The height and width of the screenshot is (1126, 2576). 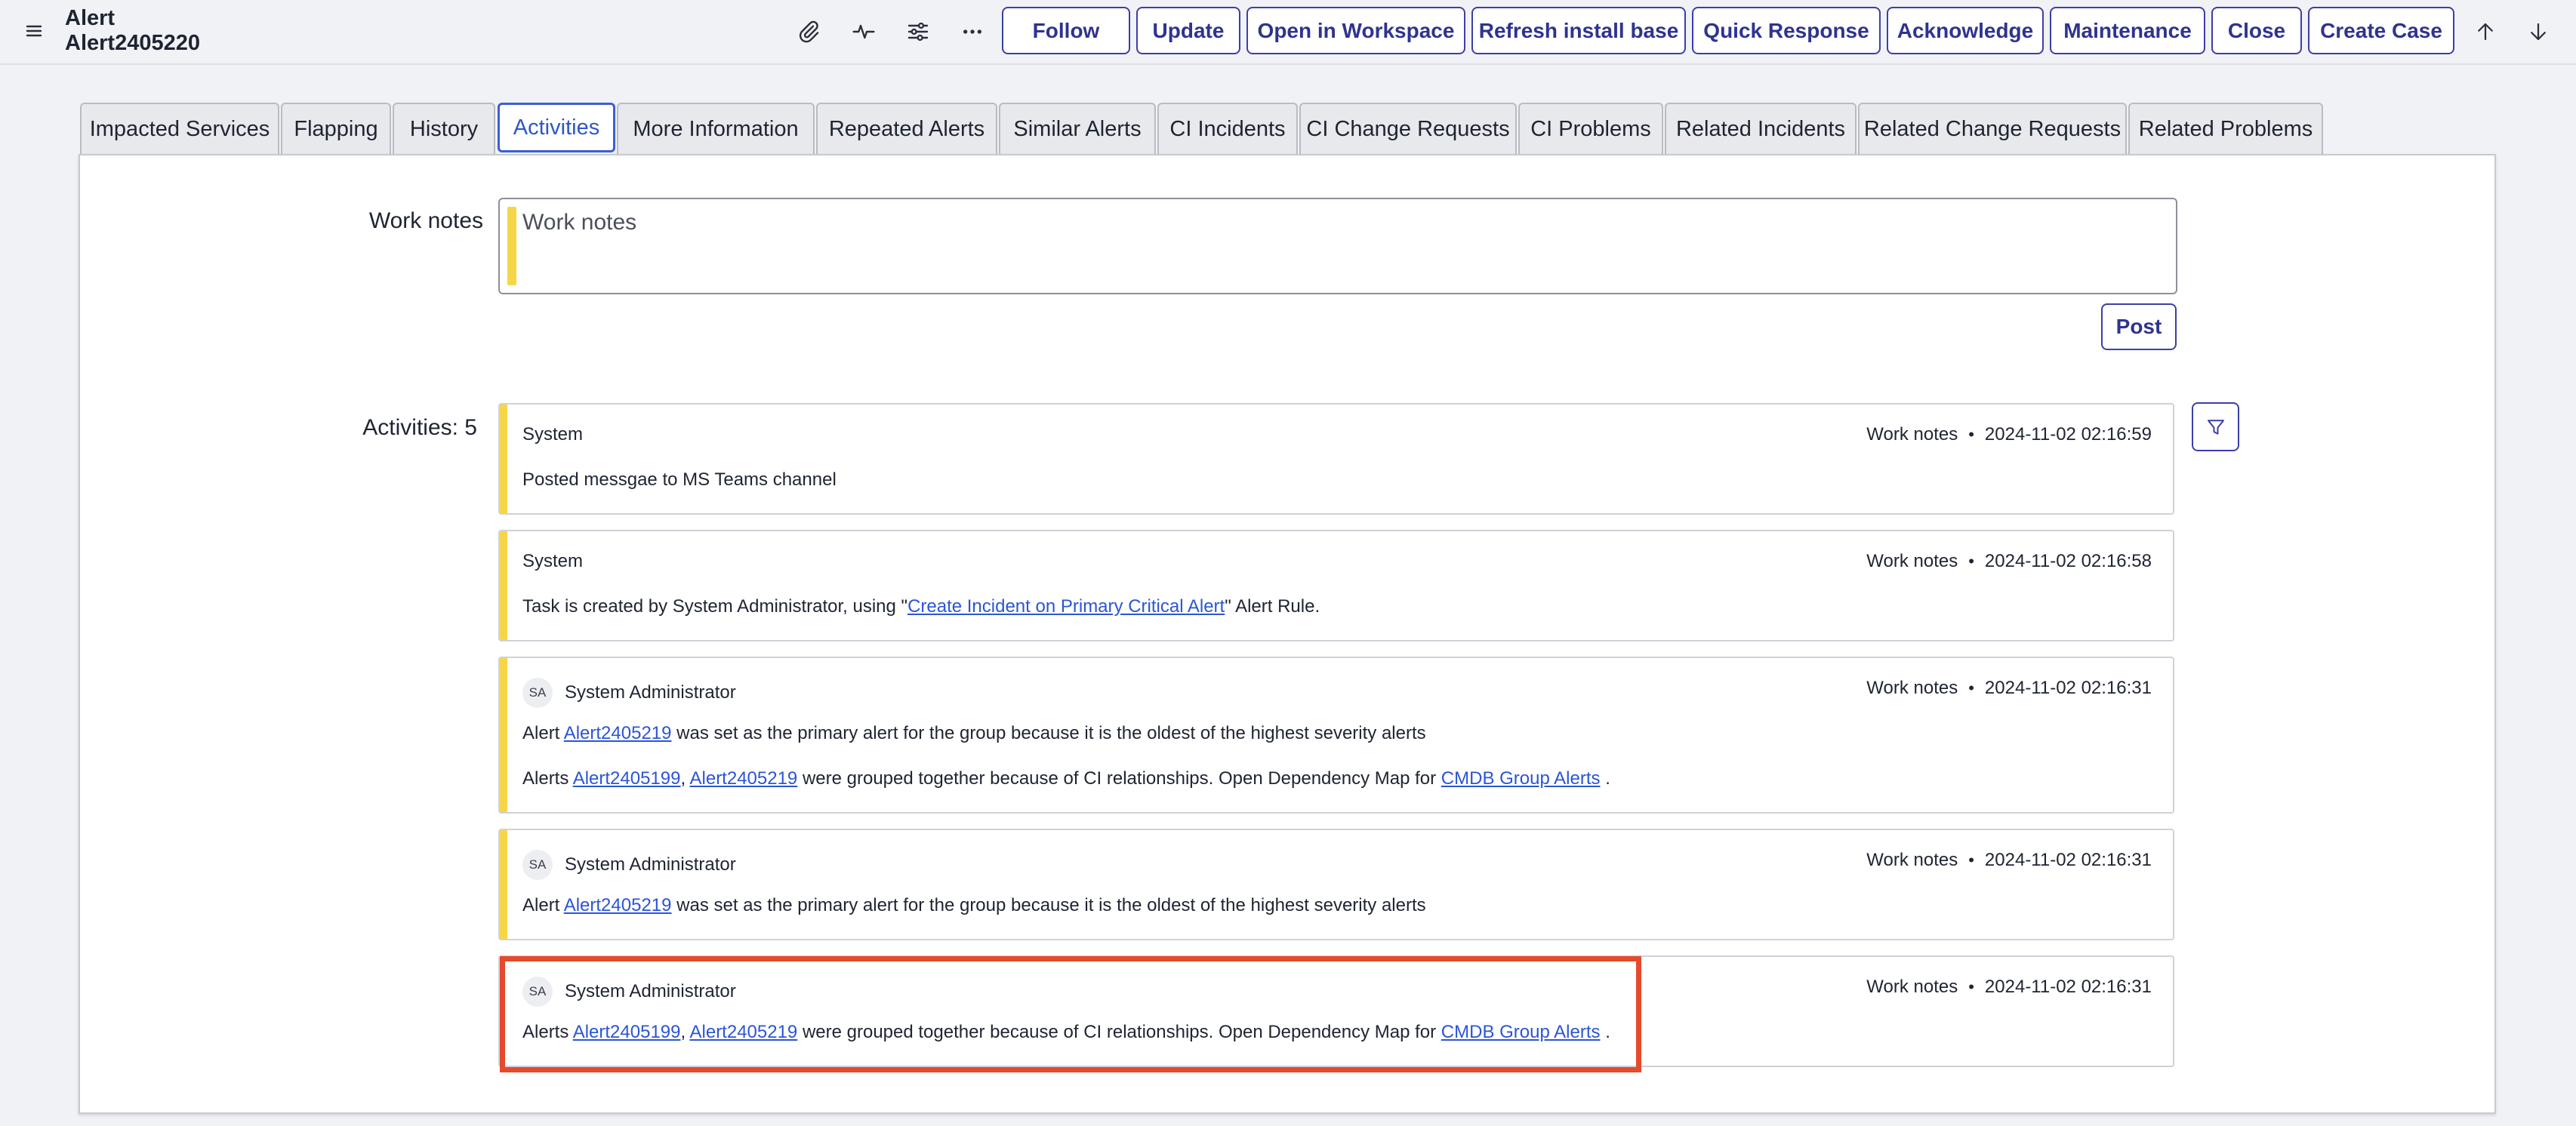 What do you see at coordinates (1066, 30) in the screenshot?
I see `follow-button: Follow` at bounding box center [1066, 30].